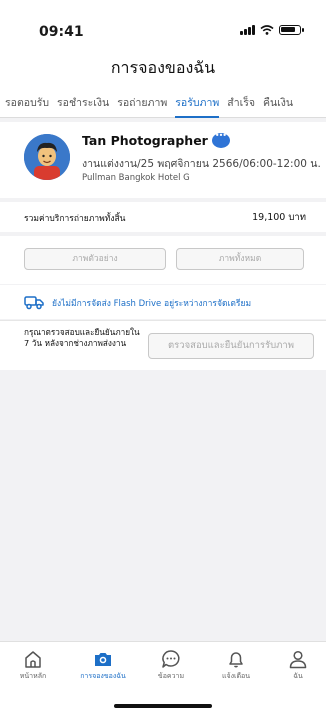  What do you see at coordinates (298, 659) in the screenshot?
I see `user-icon` at bounding box center [298, 659].